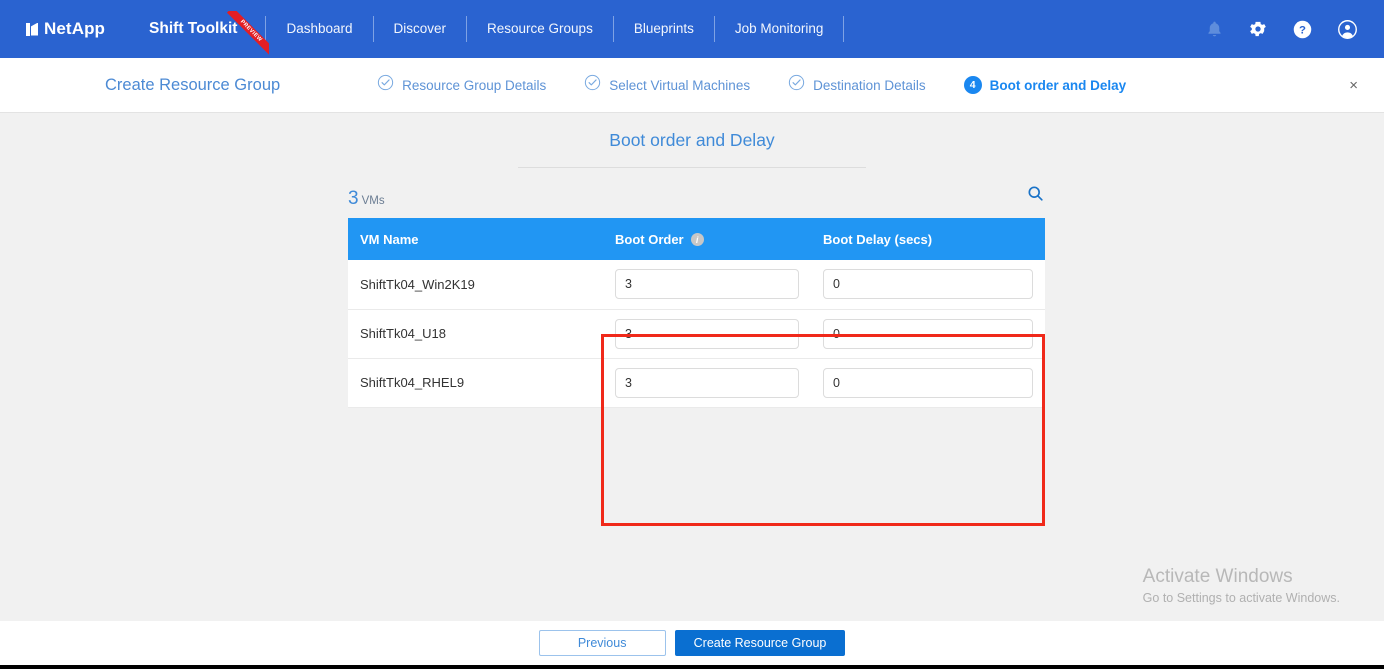 This screenshot has height=669, width=1384. I want to click on vm-count-number: 3, so click(353, 198).